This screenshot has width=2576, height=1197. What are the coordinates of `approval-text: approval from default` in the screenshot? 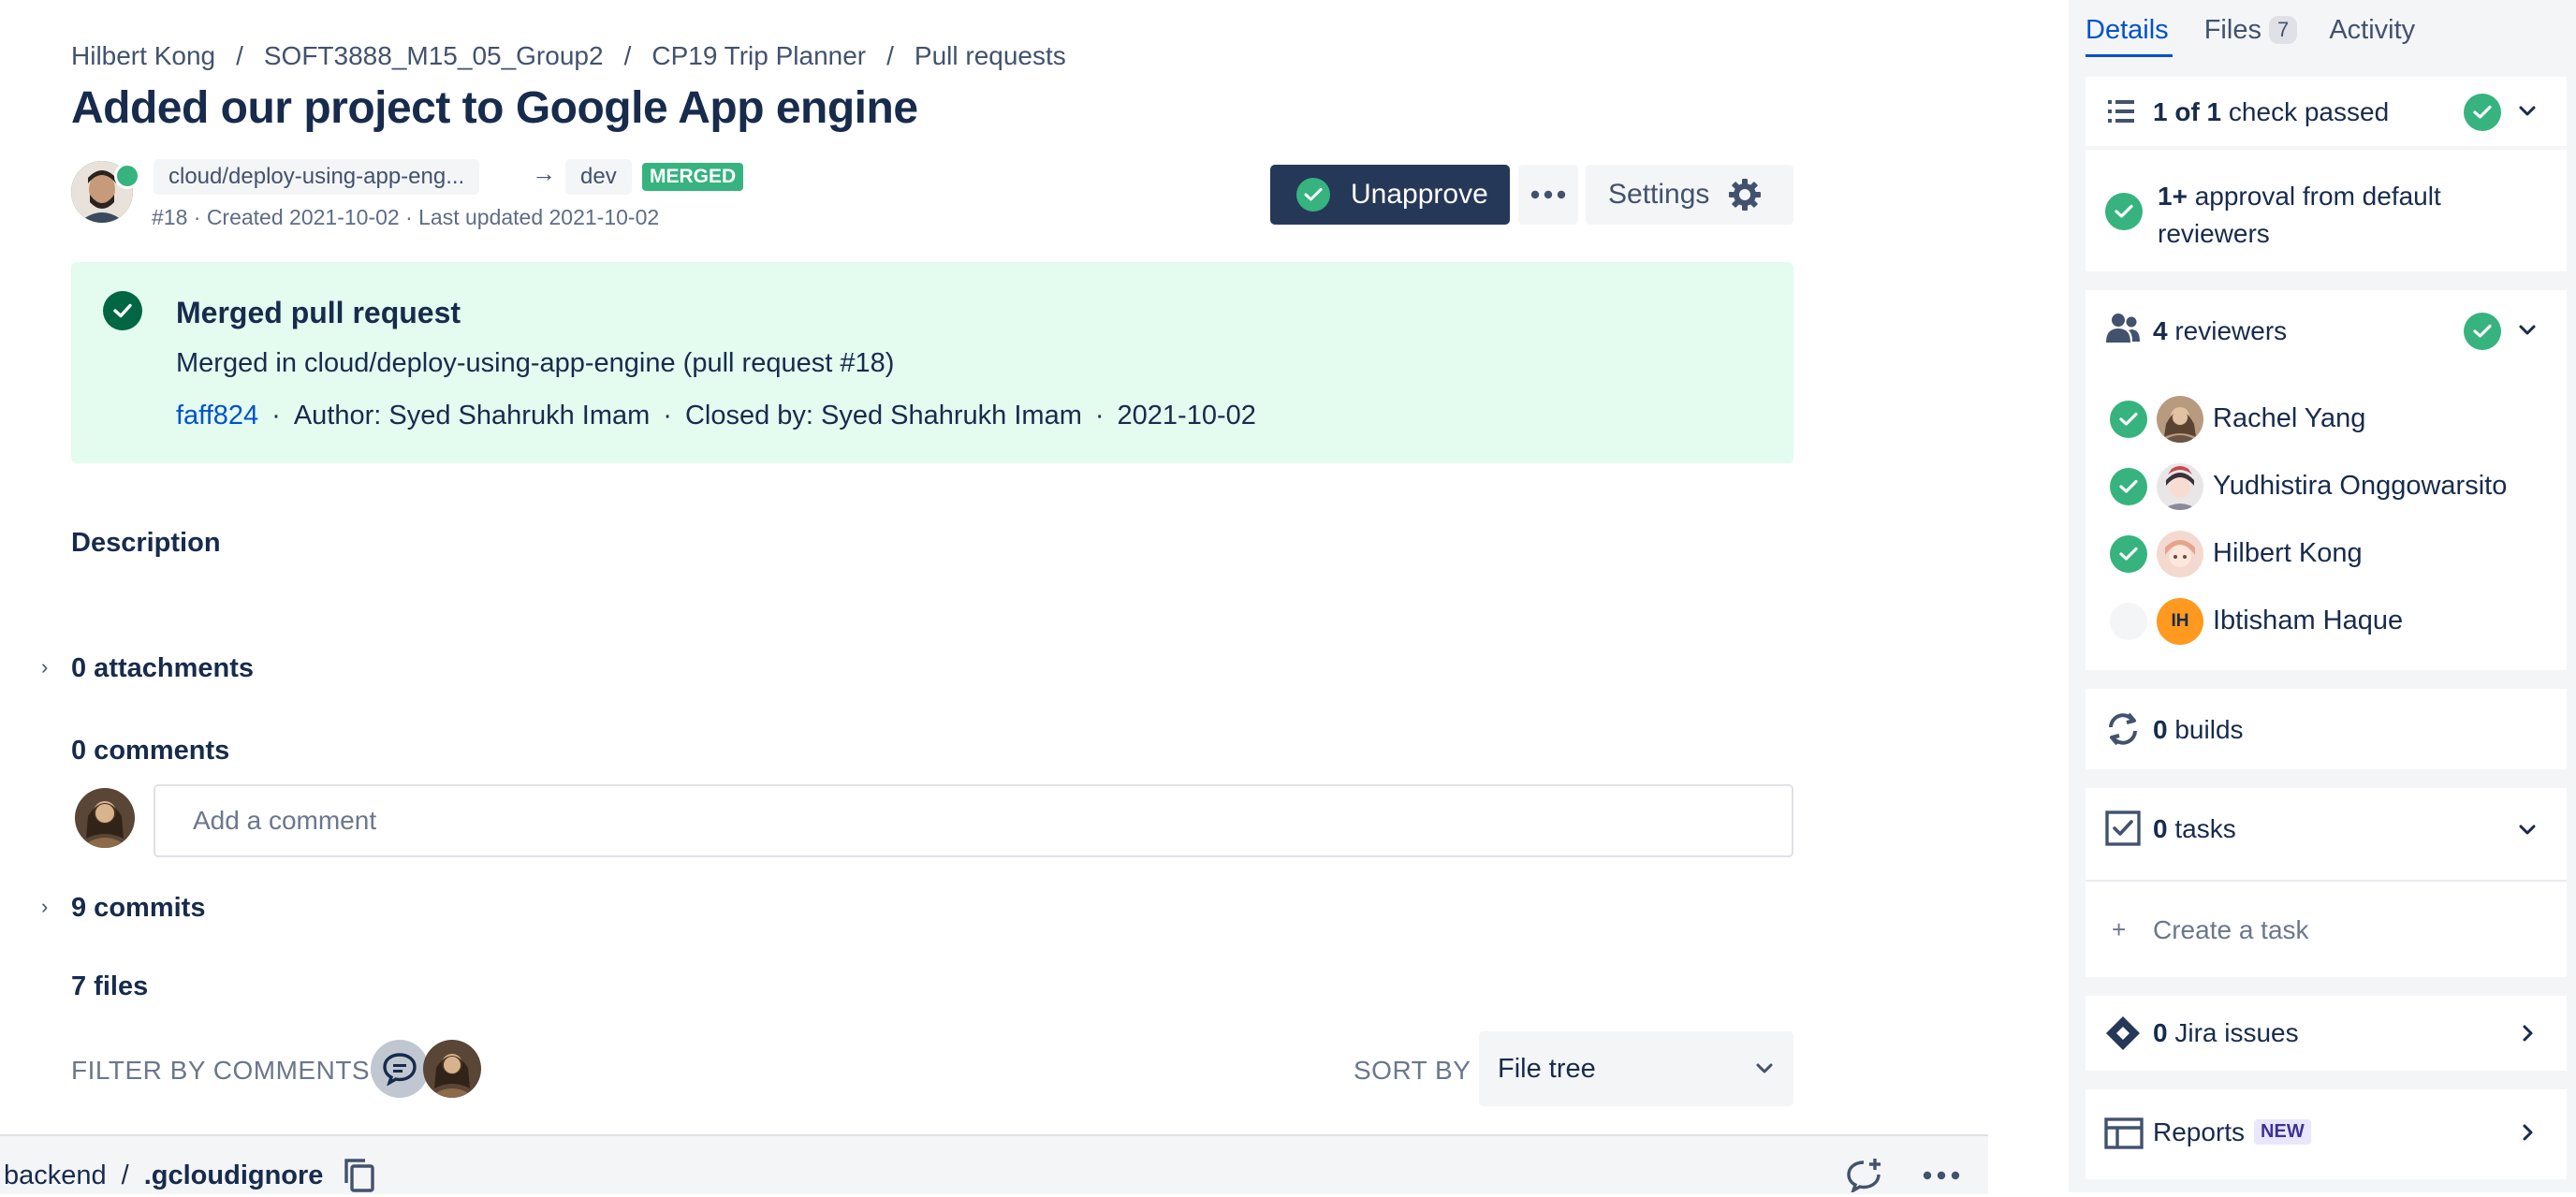 It's located at (2317, 197).